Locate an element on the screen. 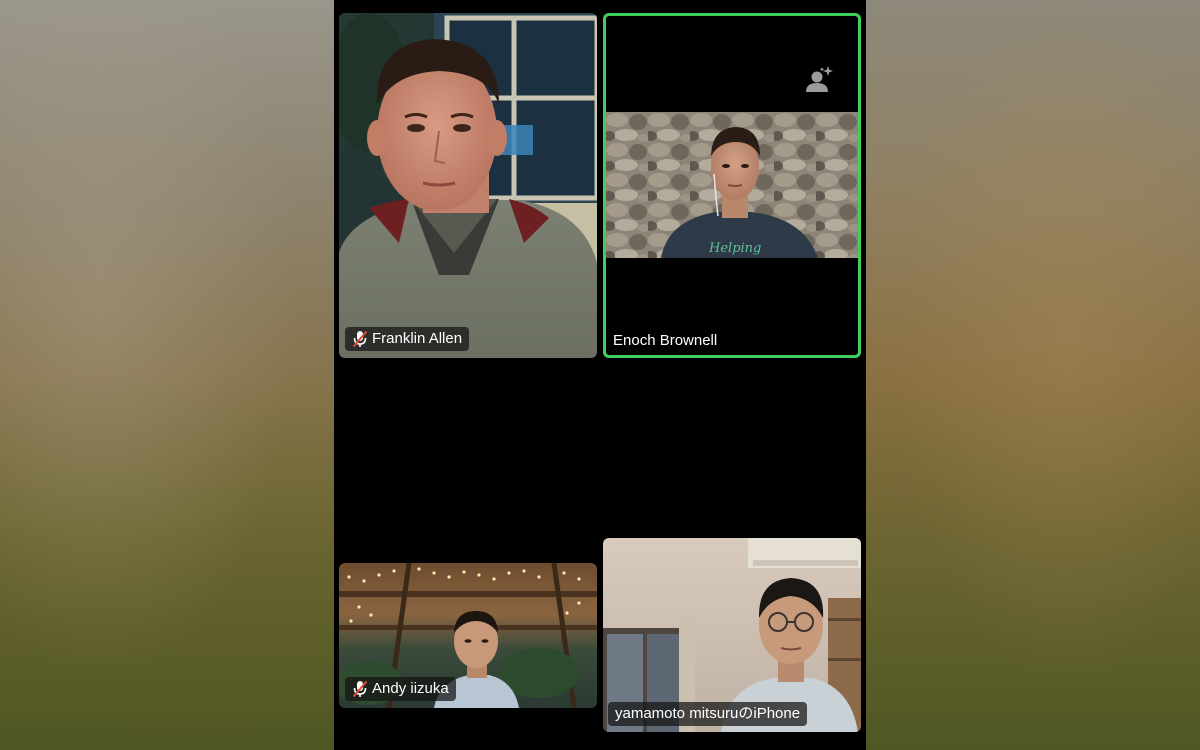 This screenshot has height=750, width=1200. participant-name-tag: Enoch Brownell is located at coordinates (665, 341).